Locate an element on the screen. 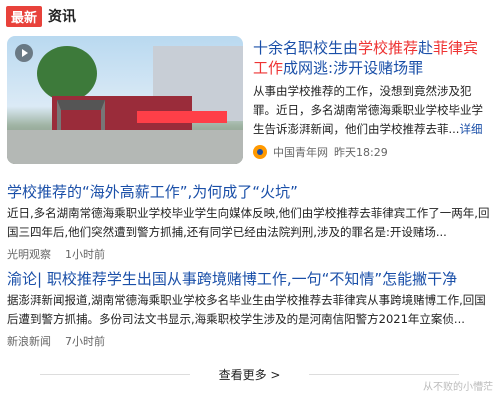 The height and width of the screenshot is (397, 499). latest-badge: 最新 is located at coordinates (24, 16).